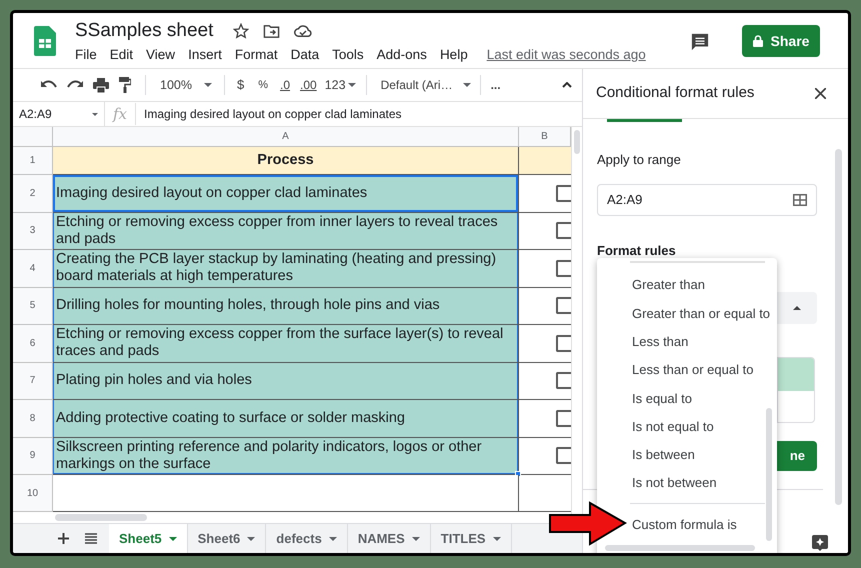 The width and height of the screenshot is (861, 568). Describe the element at coordinates (660, 342) in the screenshot. I see `menu-option: Less than` at that location.